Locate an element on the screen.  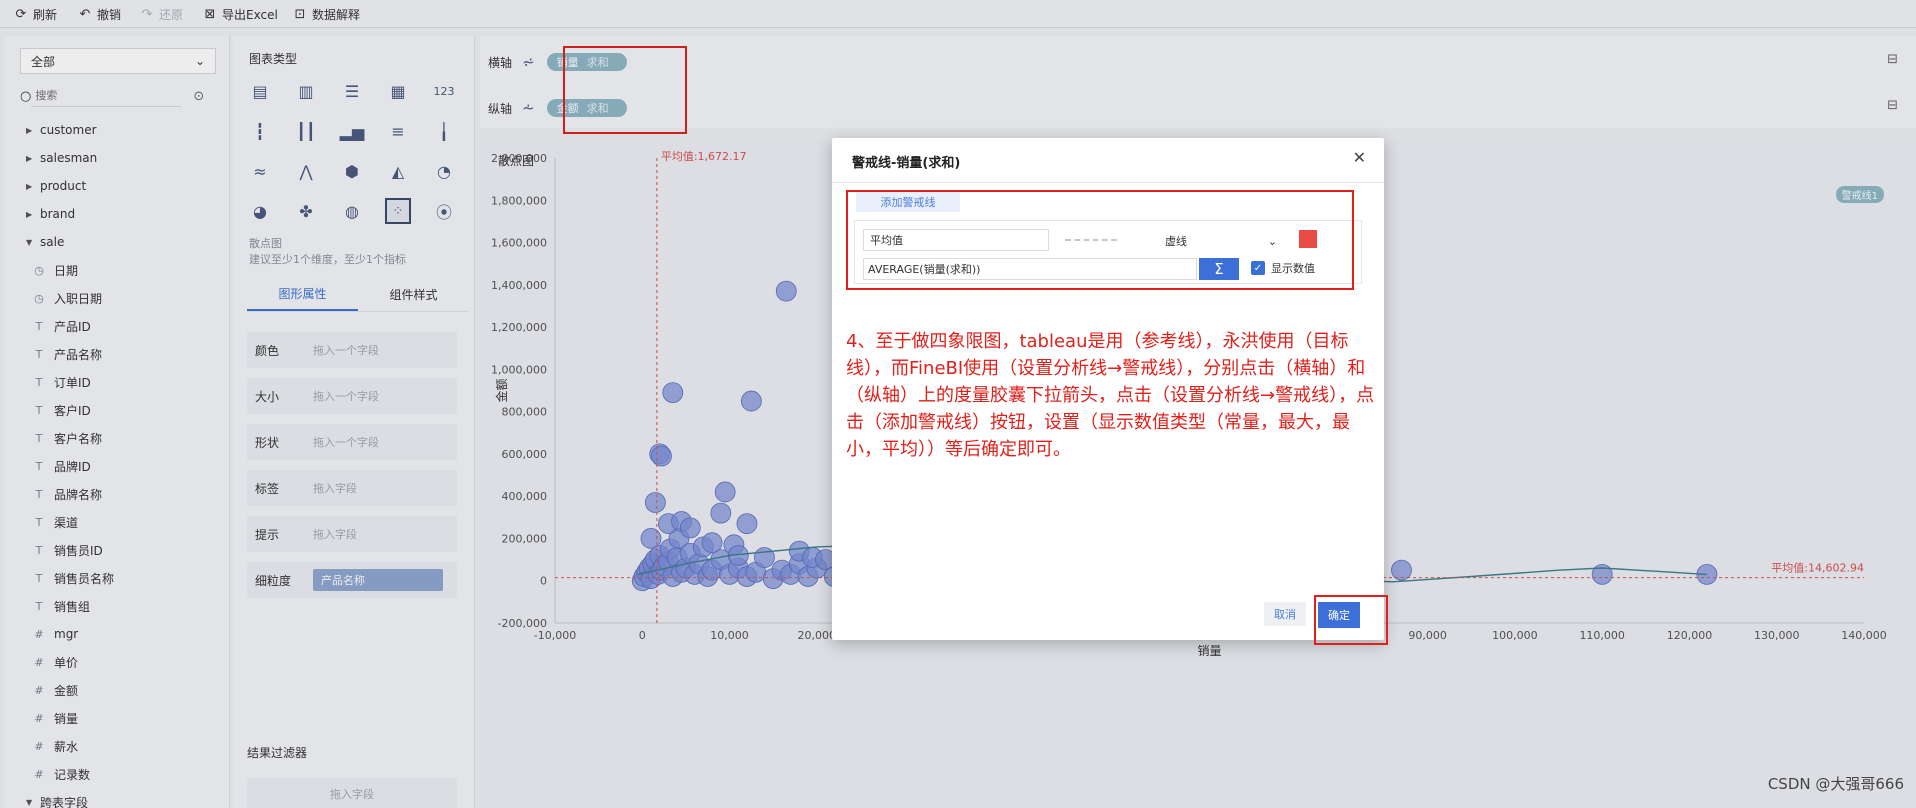
prop-granularity: 细粒度 产品名称 is located at coordinates (352, 580).